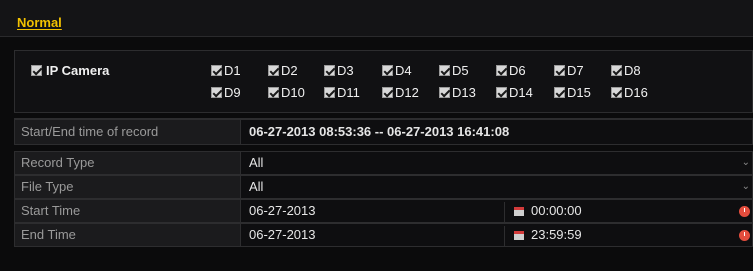 This screenshot has width=753, height=271. What do you see at coordinates (464, 92) in the screenshot?
I see `channel-label: D13` at bounding box center [464, 92].